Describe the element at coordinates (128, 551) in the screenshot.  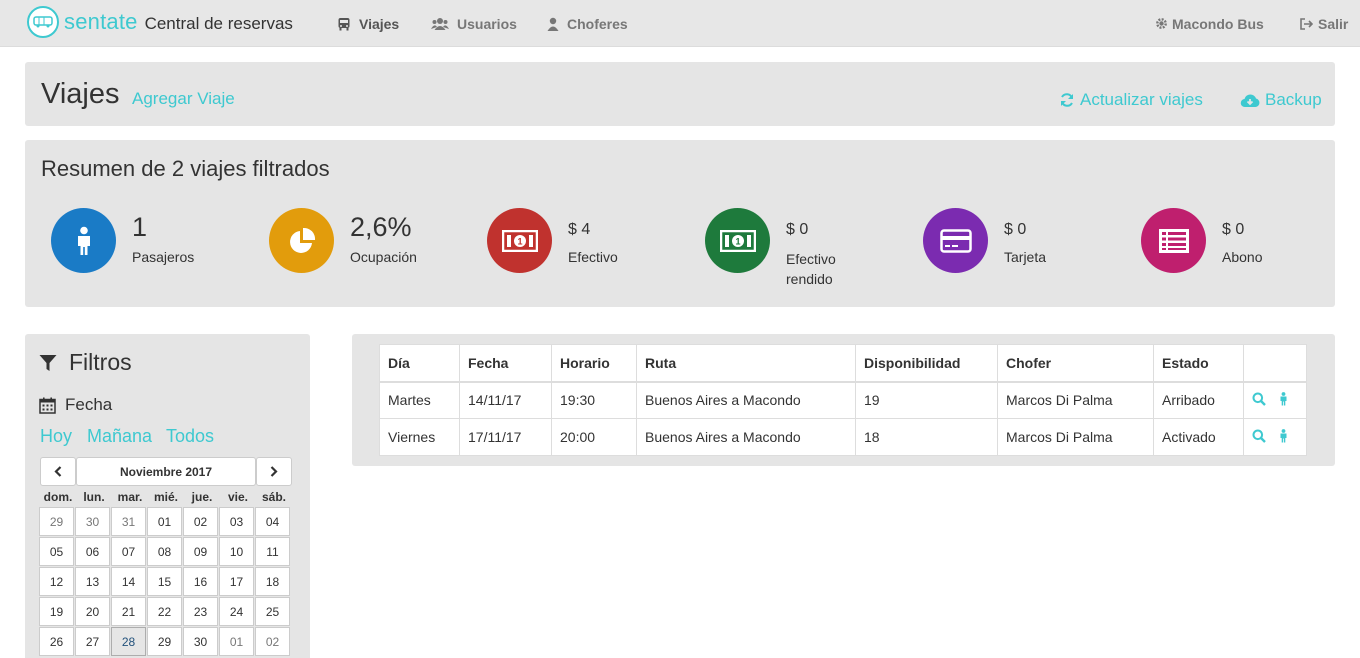
I see `calendar-day: 07` at that location.